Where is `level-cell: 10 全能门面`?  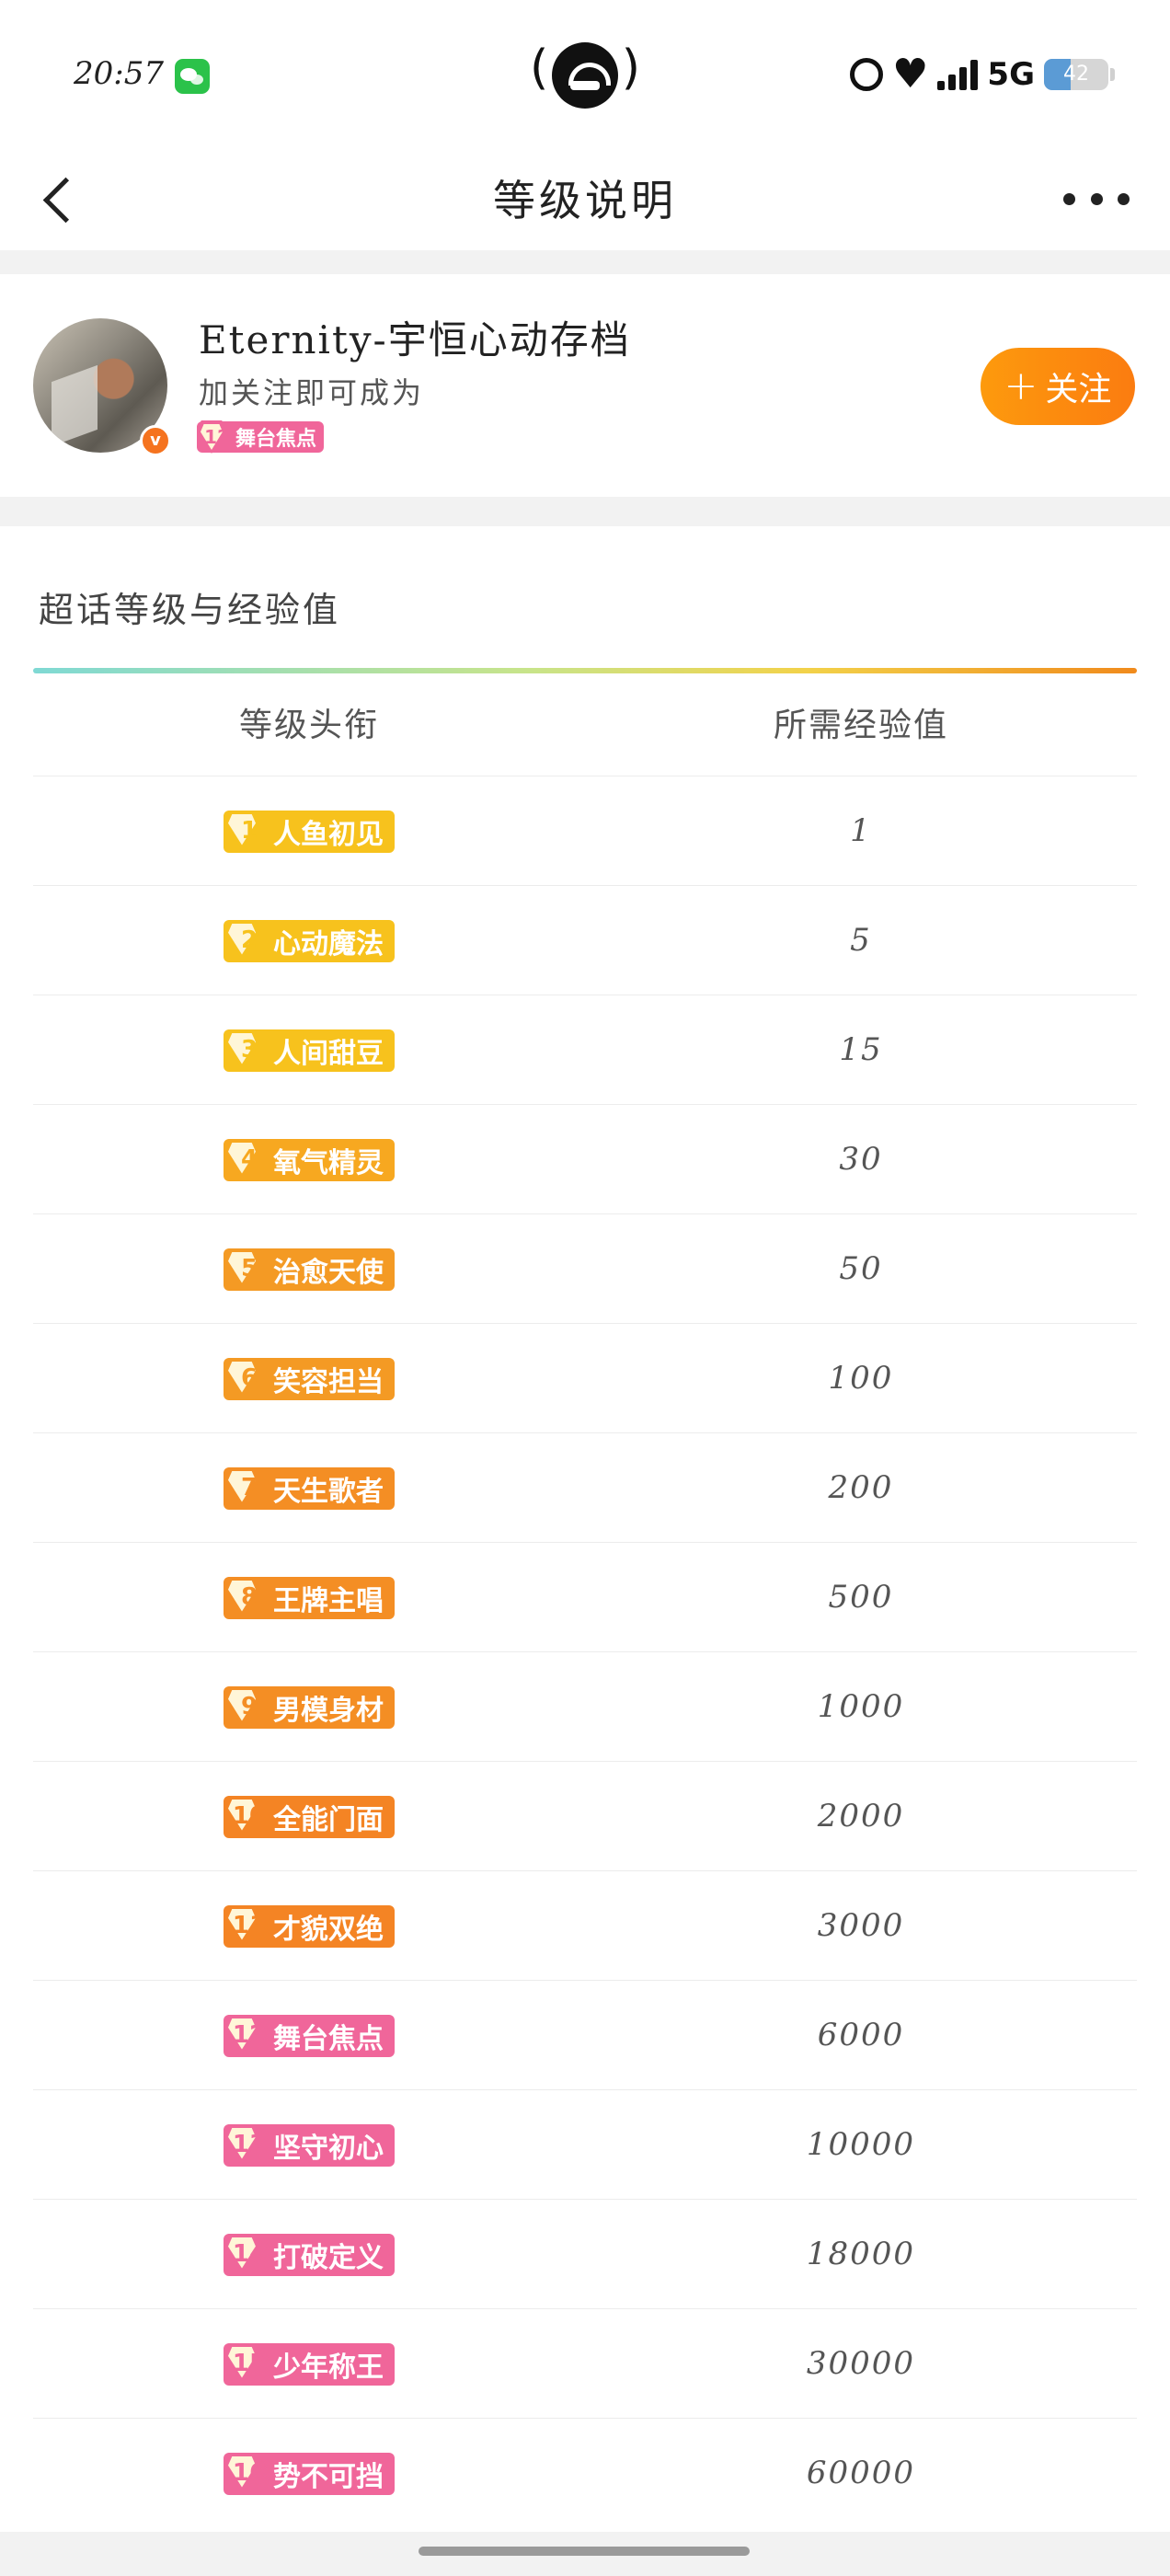 level-cell: 10 全能门面 is located at coordinates (309, 1816).